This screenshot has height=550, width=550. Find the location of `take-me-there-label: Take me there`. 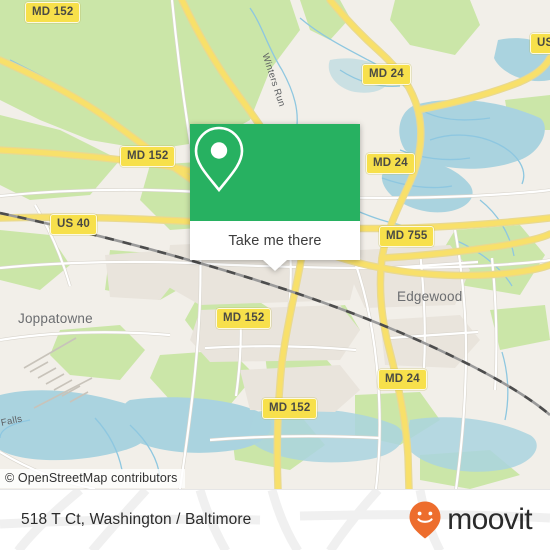

take-me-there-label: Take me there is located at coordinates (275, 240).